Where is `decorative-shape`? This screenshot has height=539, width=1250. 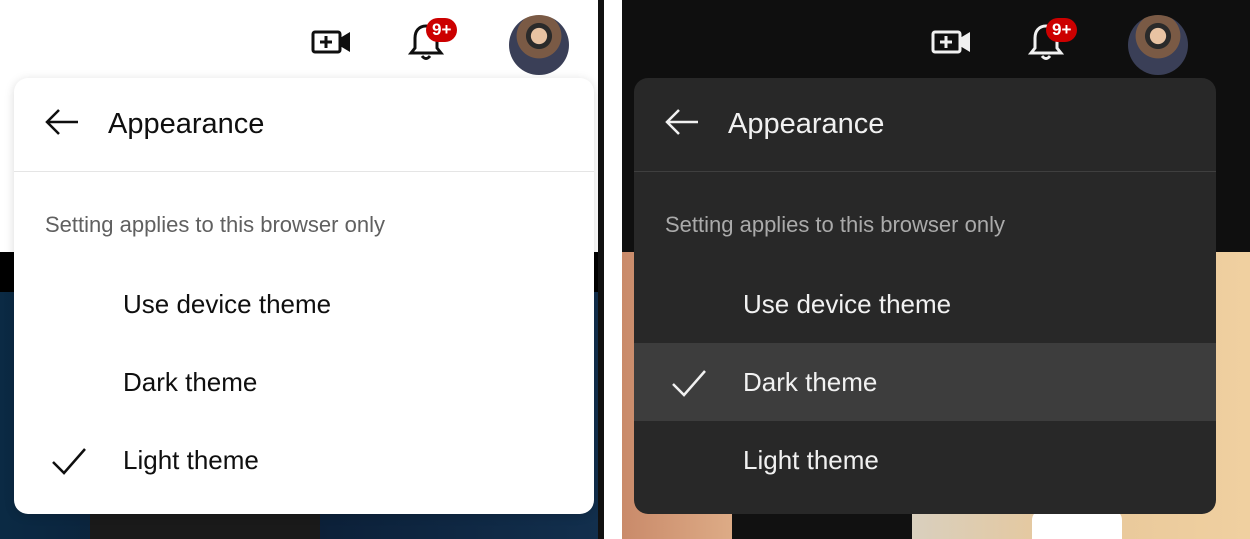 decorative-shape is located at coordinates (1077, 524).